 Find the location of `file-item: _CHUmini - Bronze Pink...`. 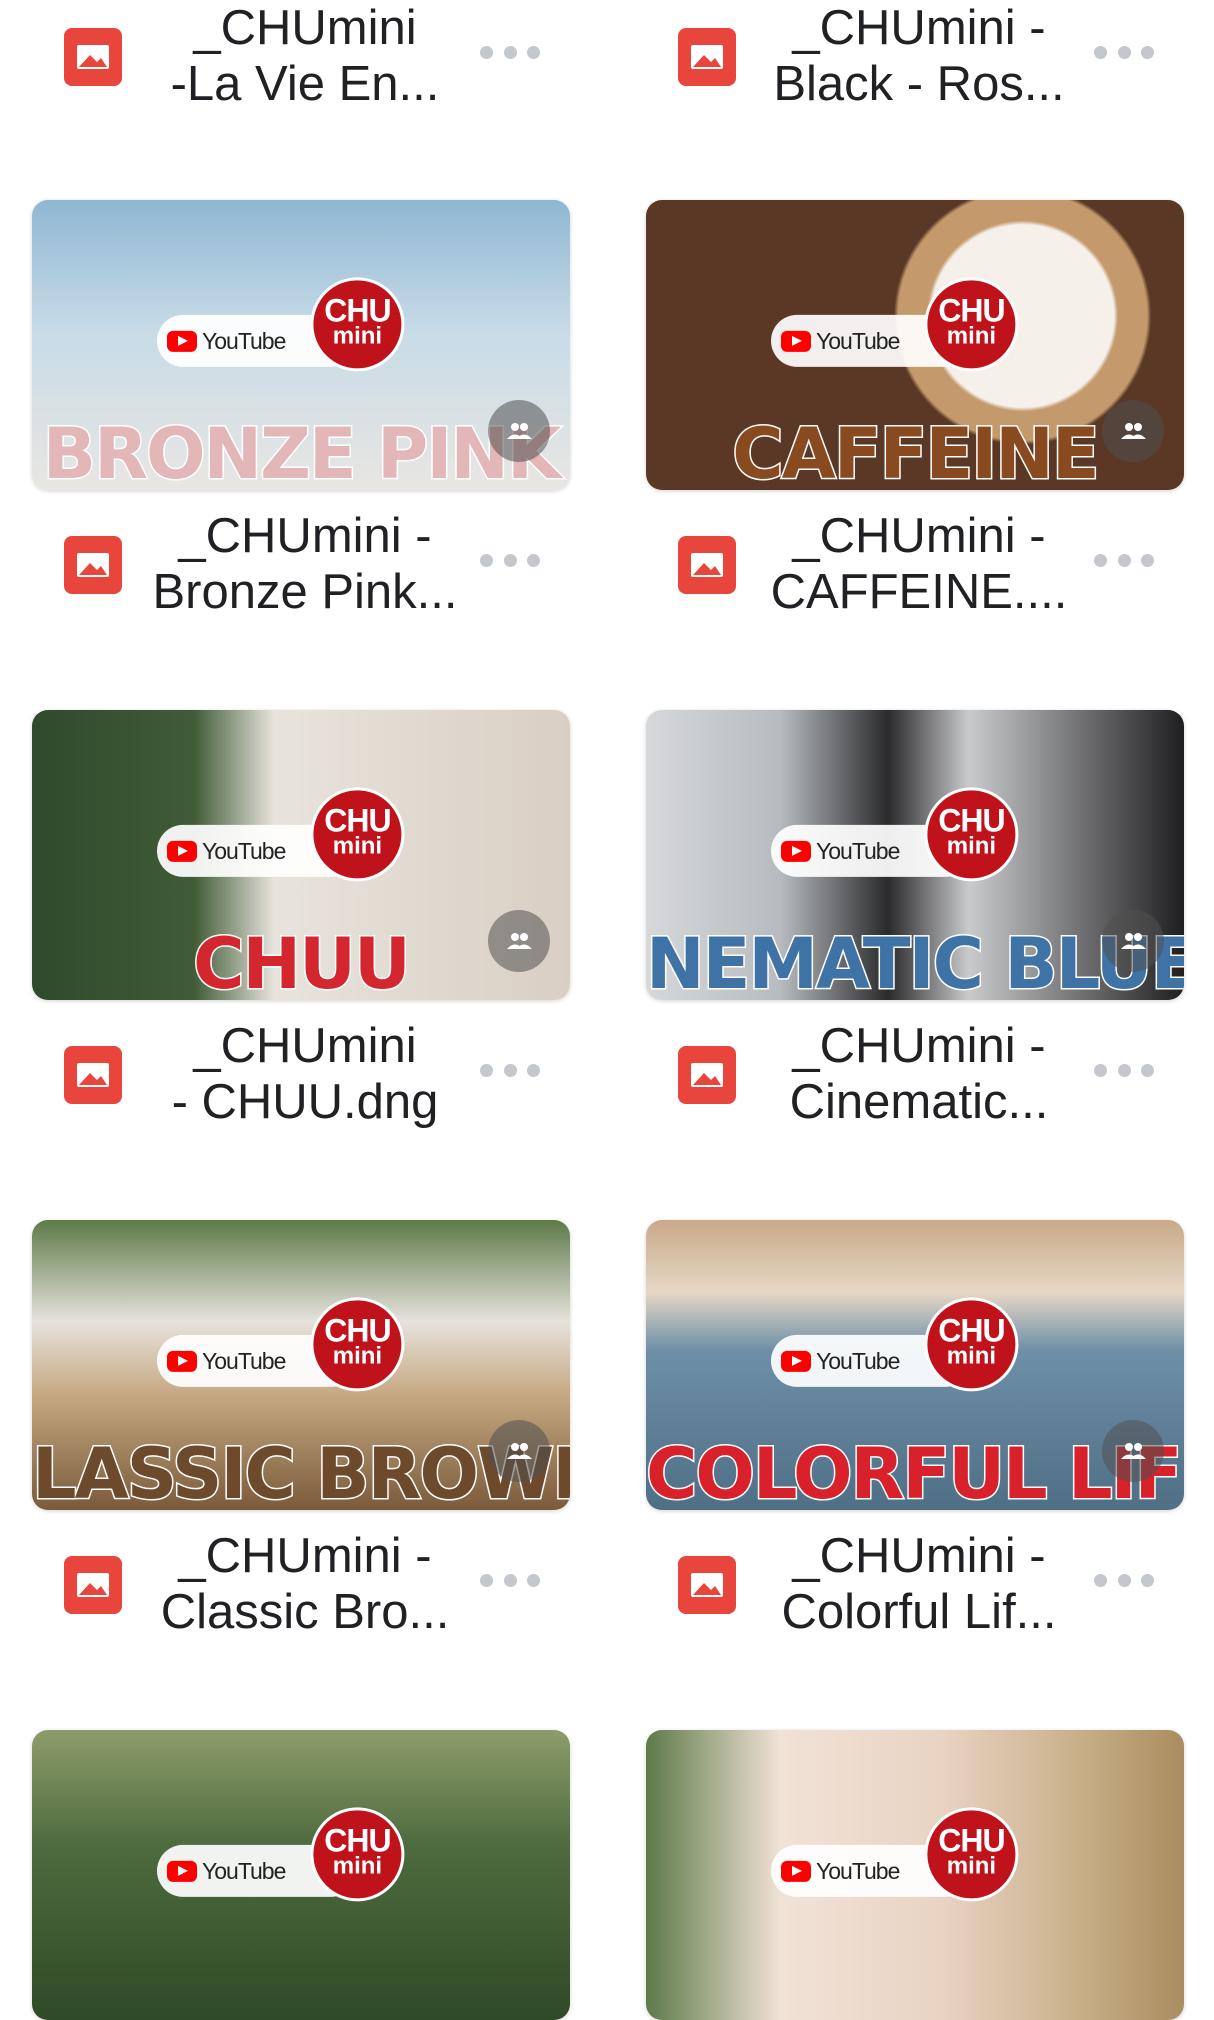

file-item: _CHUmini - Bronze Pink... is located at coordinates (295, 563).